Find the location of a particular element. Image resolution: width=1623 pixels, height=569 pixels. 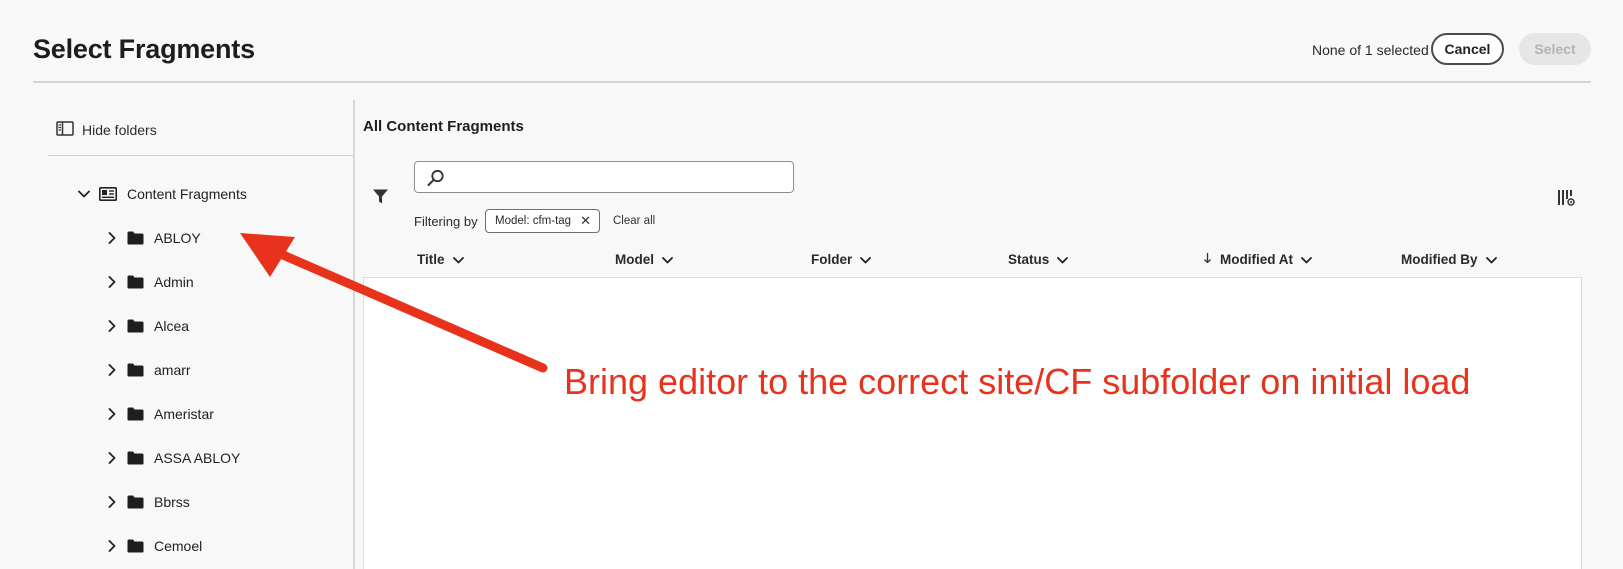

column-header-label: Status is located at coordinates (1029, 259).